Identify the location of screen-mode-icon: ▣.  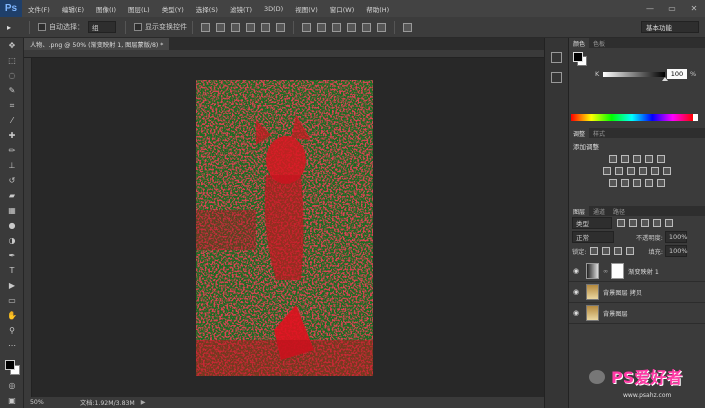
(12, 400).